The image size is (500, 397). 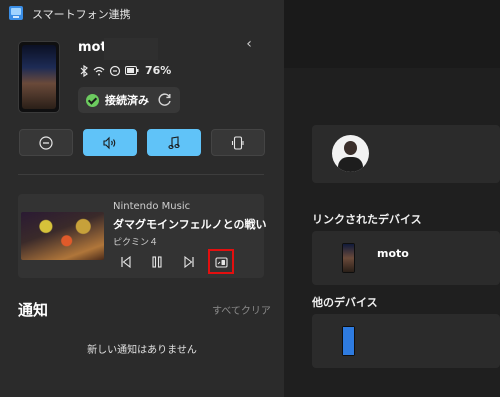 What do you see at coordinates (190, 224) in the screenshot?
I see `media-track-title: ダマグモインフェルノとの戦い` at bounding box center [190, 224].